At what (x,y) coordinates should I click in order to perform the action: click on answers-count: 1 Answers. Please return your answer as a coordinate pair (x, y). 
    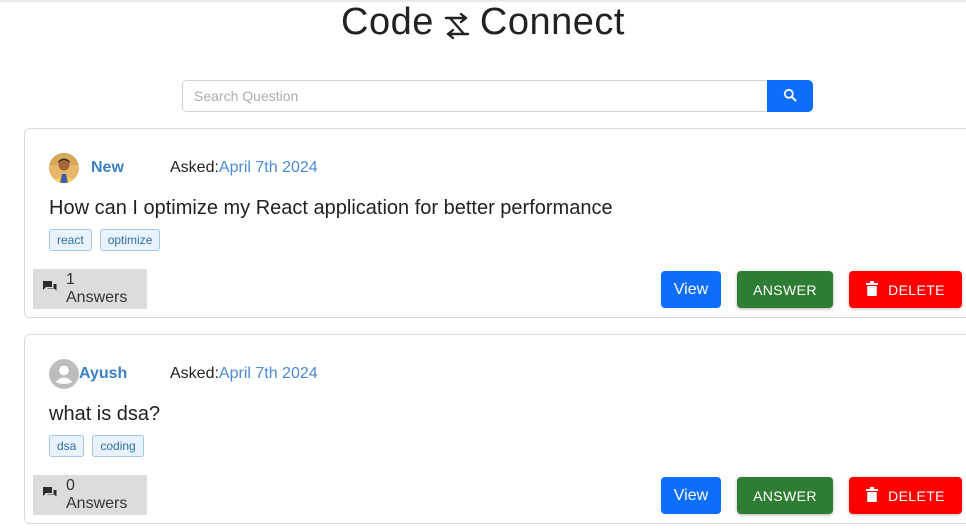
    Looking at the image, I should click on (90, 289).